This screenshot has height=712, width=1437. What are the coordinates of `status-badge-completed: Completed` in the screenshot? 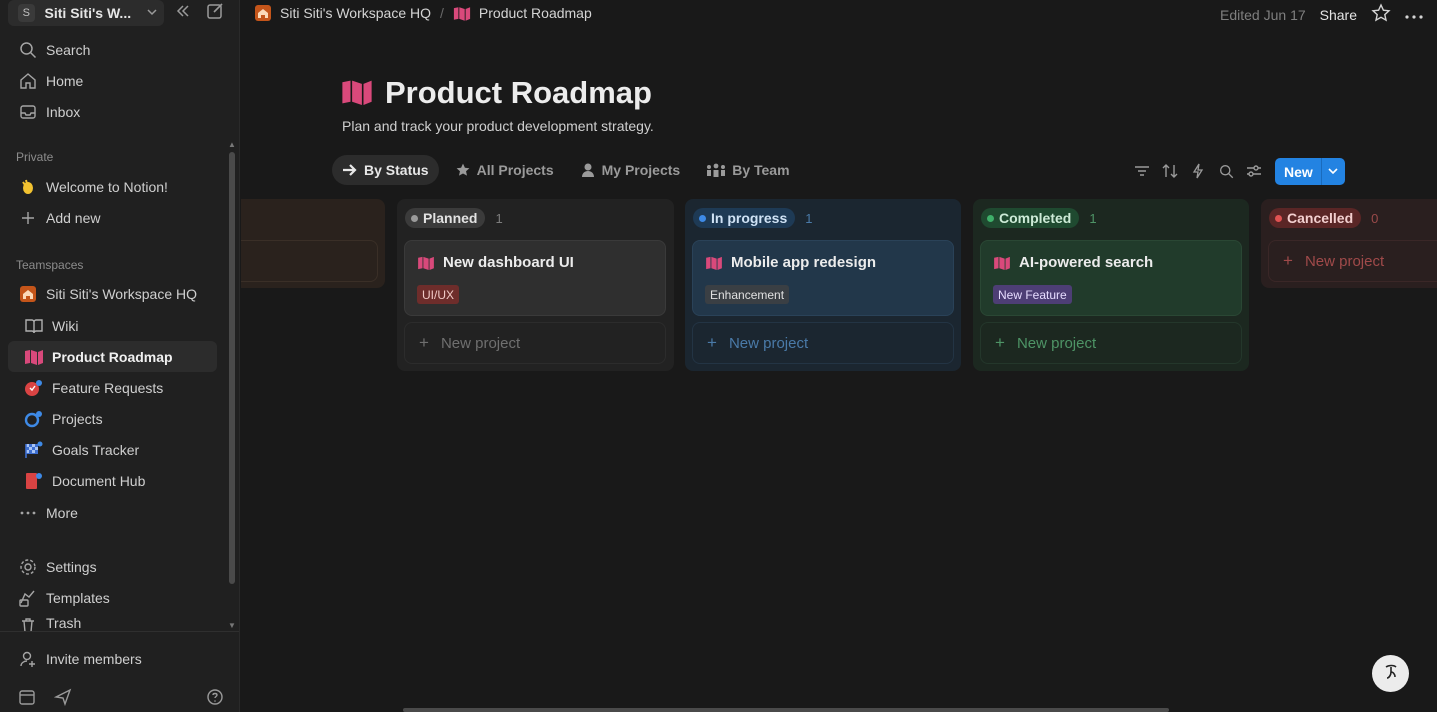 It's located at (1030, 218).